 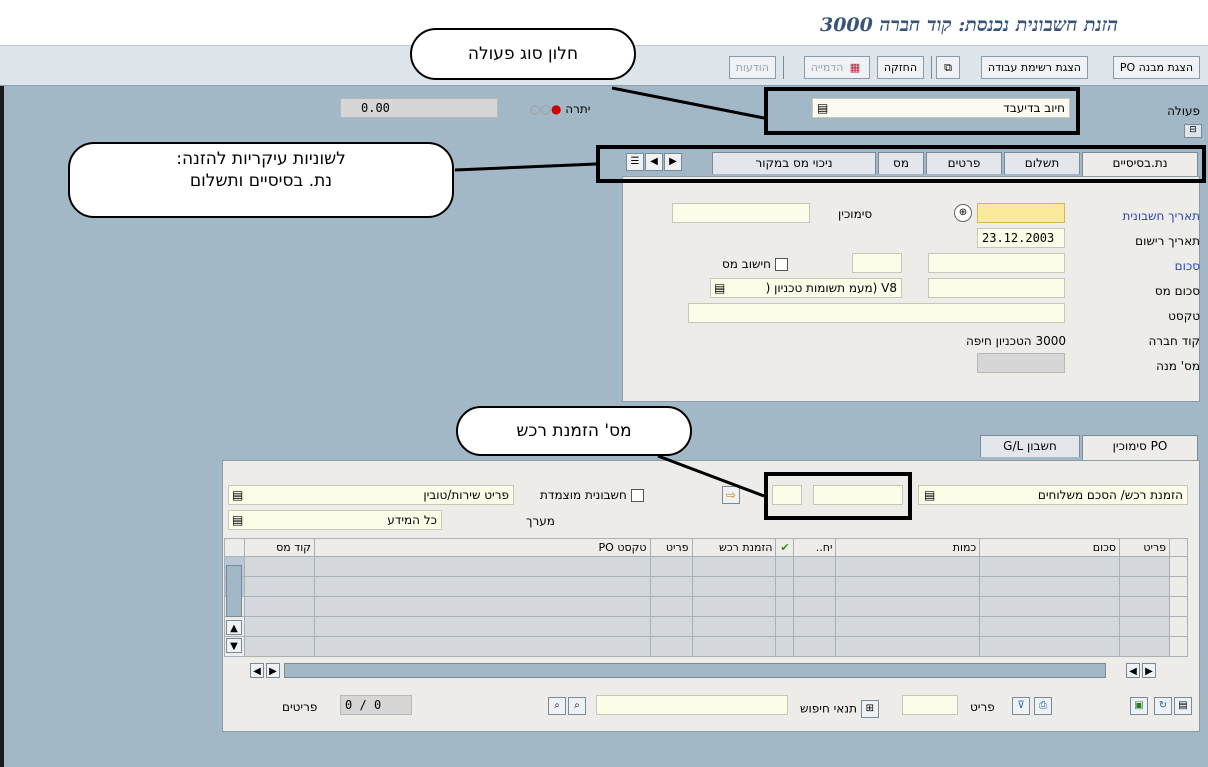 I want to click on callout-action-window: חלון סוג פעולה, so click(x=523, y=54).